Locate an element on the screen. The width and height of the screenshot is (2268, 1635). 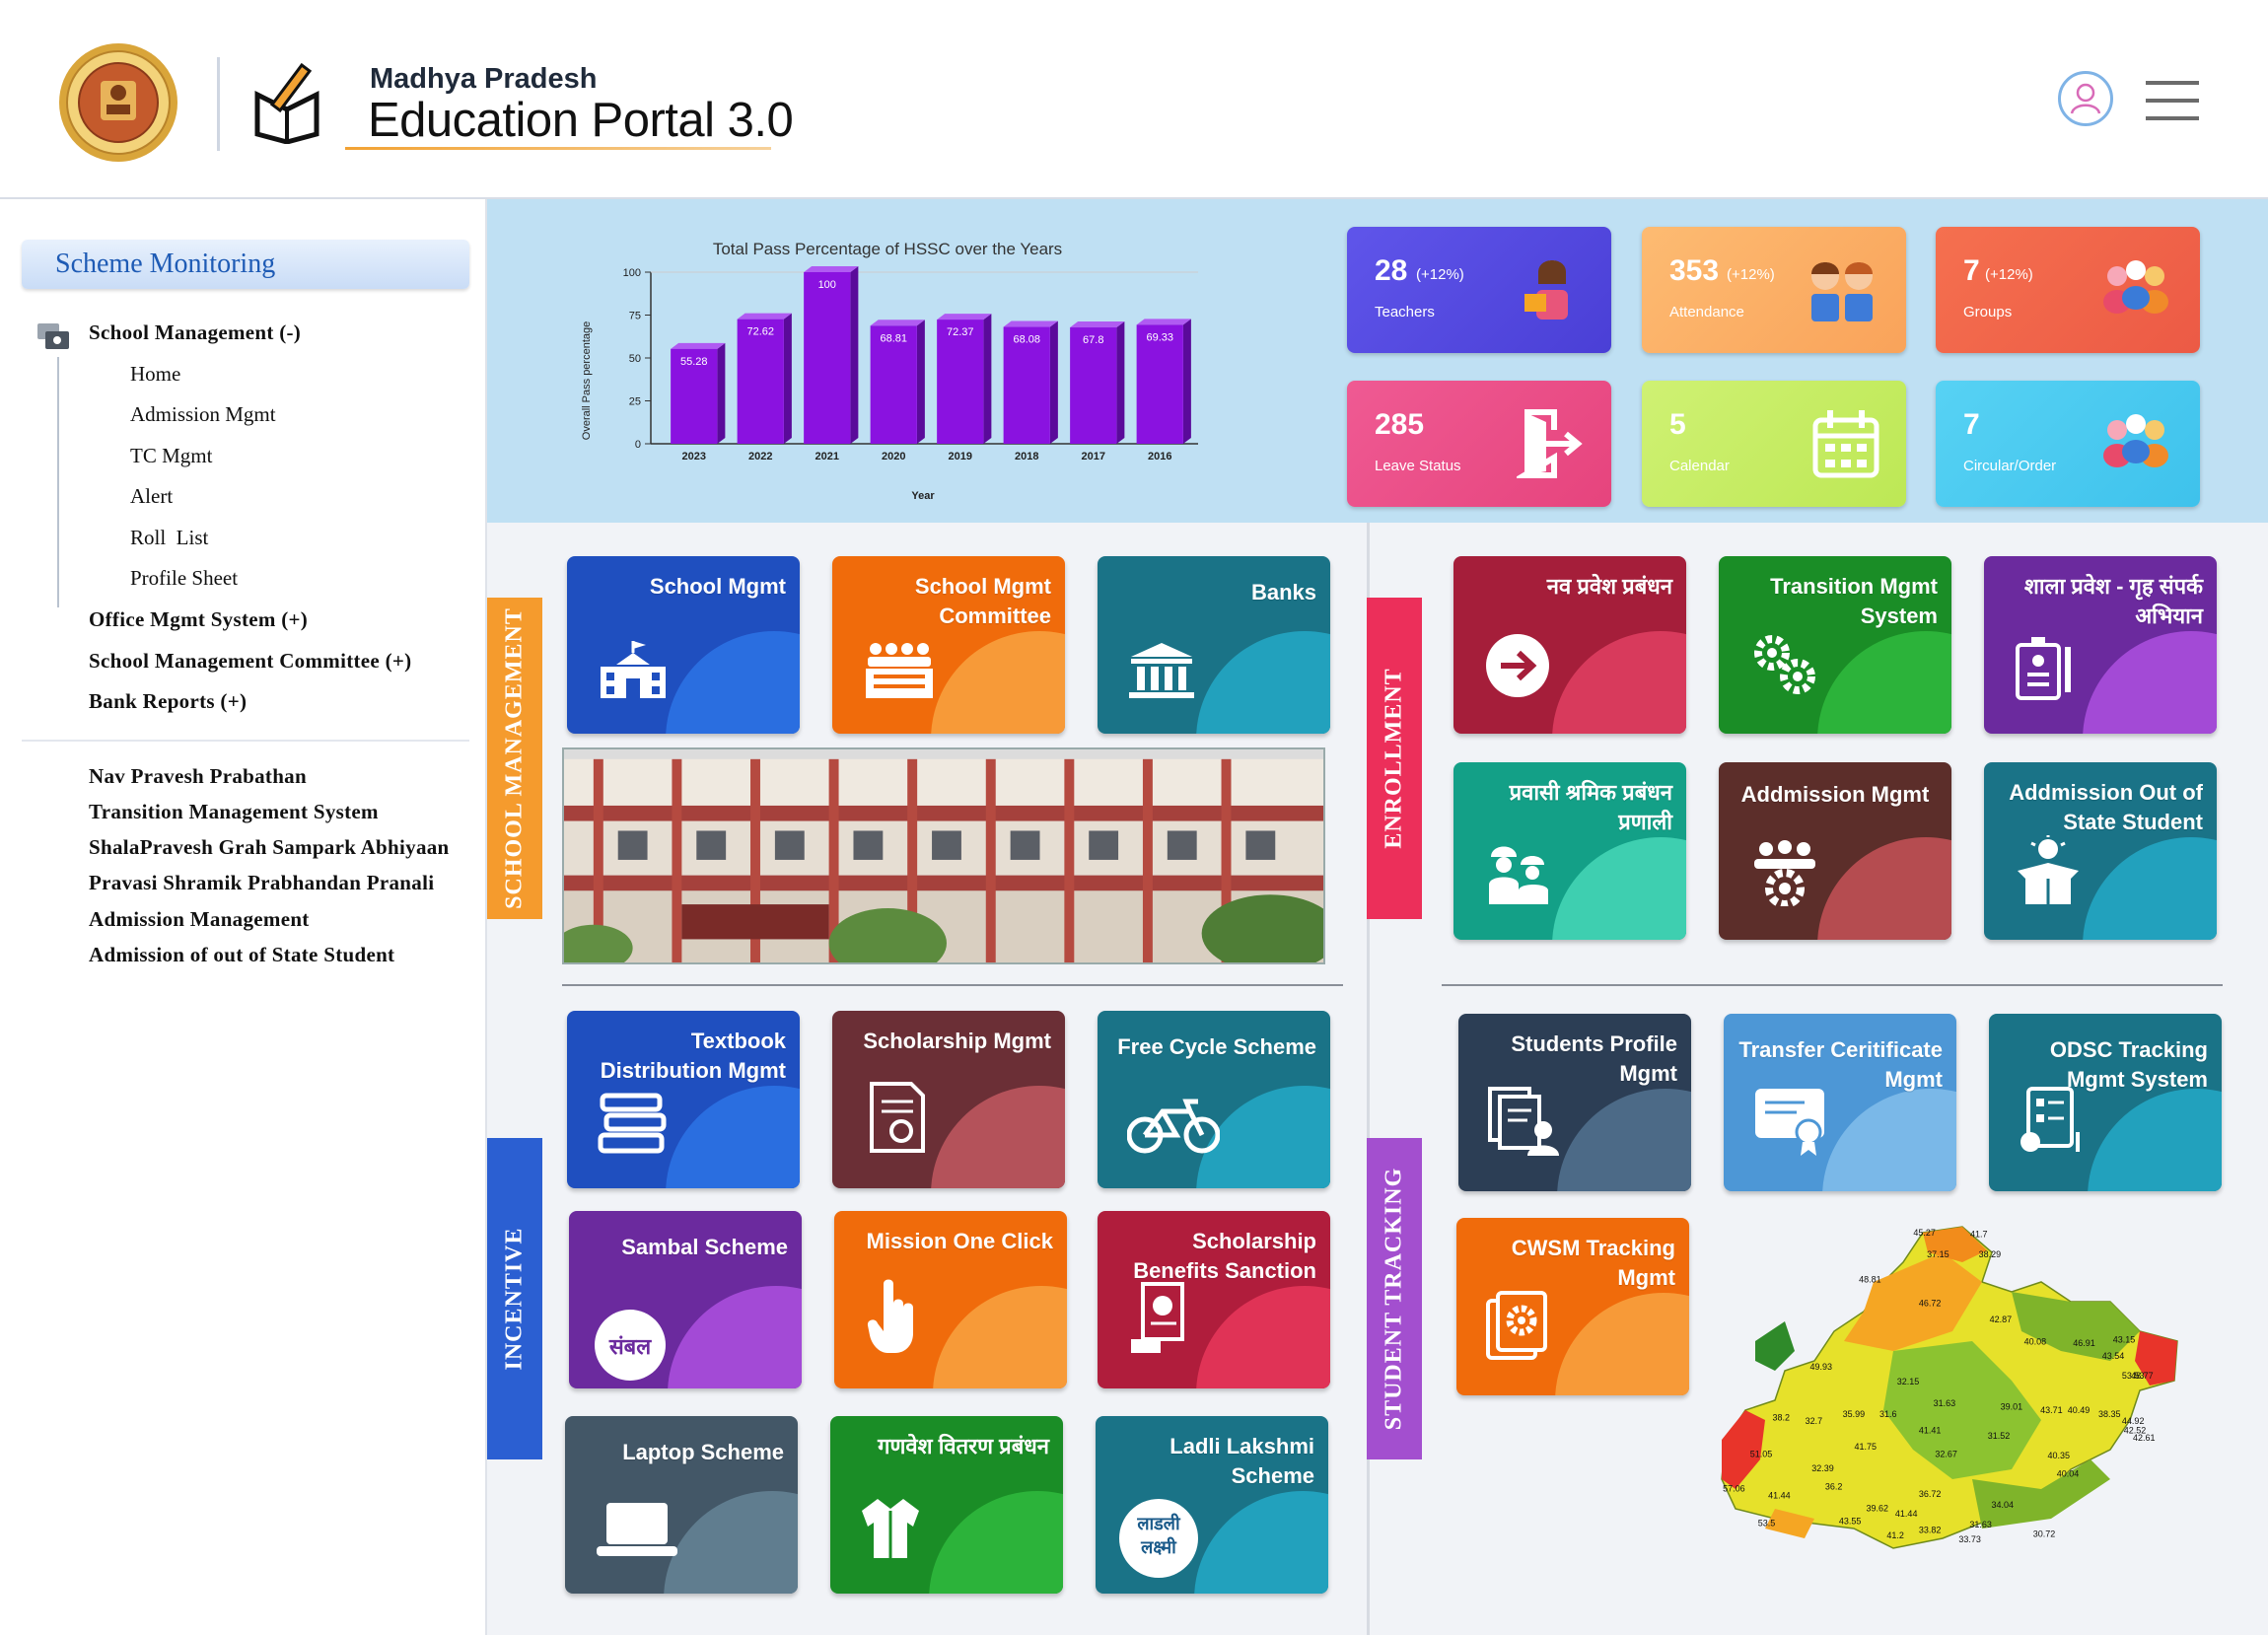
chart-xtick-label: 2017 is located at coordinates (1093, 456).